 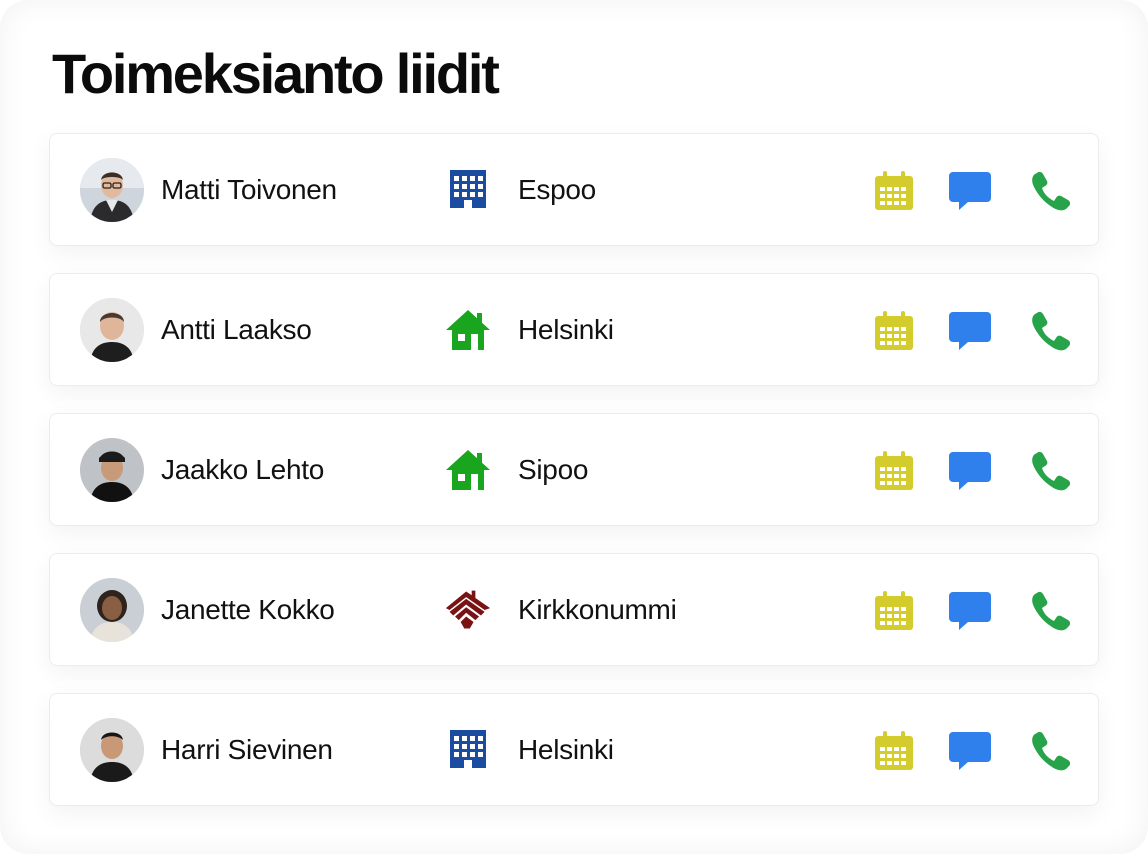 What do you see at coordinates (236, 329) in the screenshot?
I see `lead-name: Antti Laakso` at bounding box center [236, 329].